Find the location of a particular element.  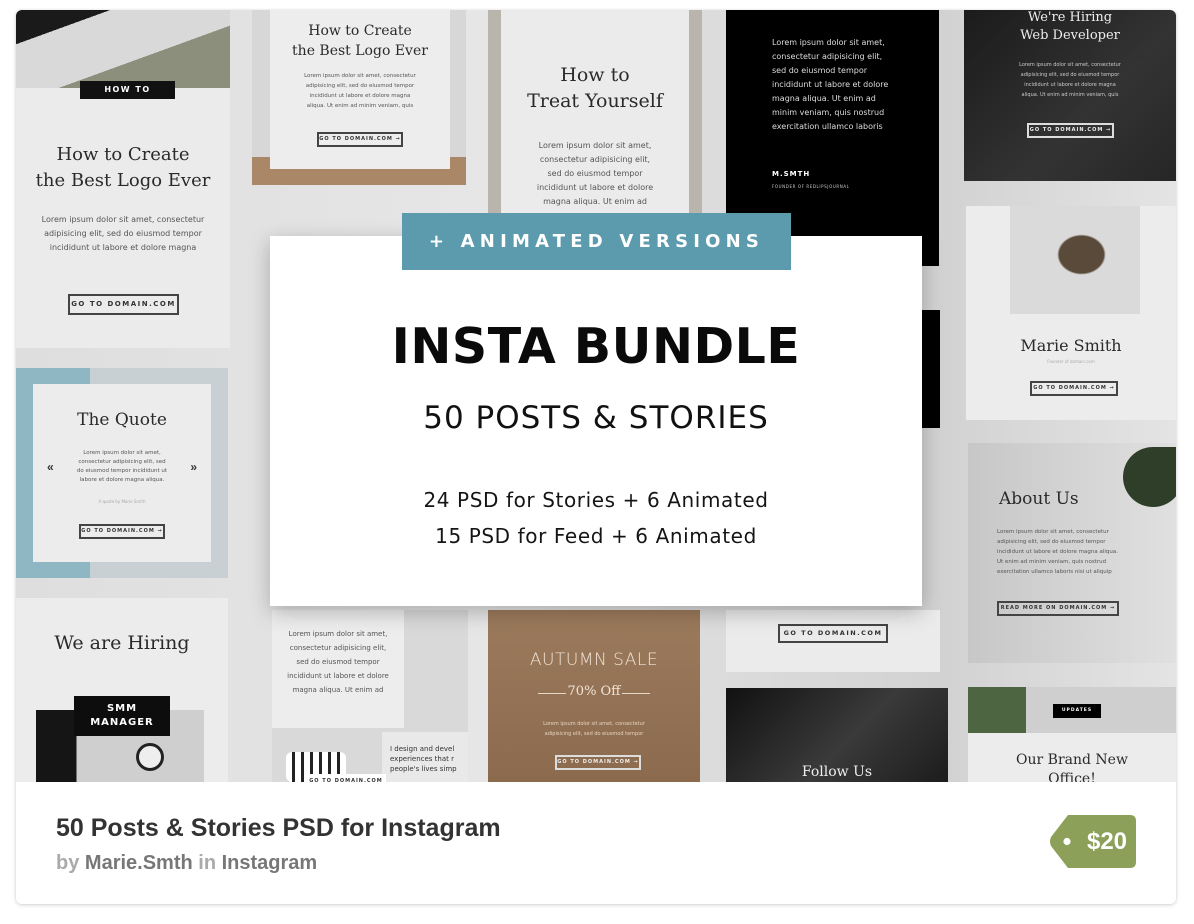

tile-title: Marie Smith is located at coordinates (1071, 345).